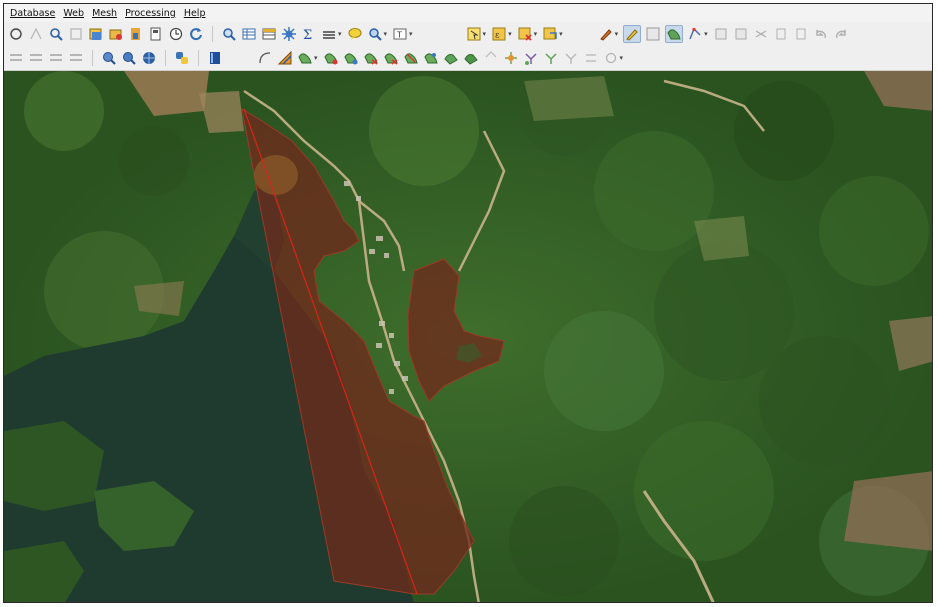  I want to click on menu-database: Database, so click(32, 13).